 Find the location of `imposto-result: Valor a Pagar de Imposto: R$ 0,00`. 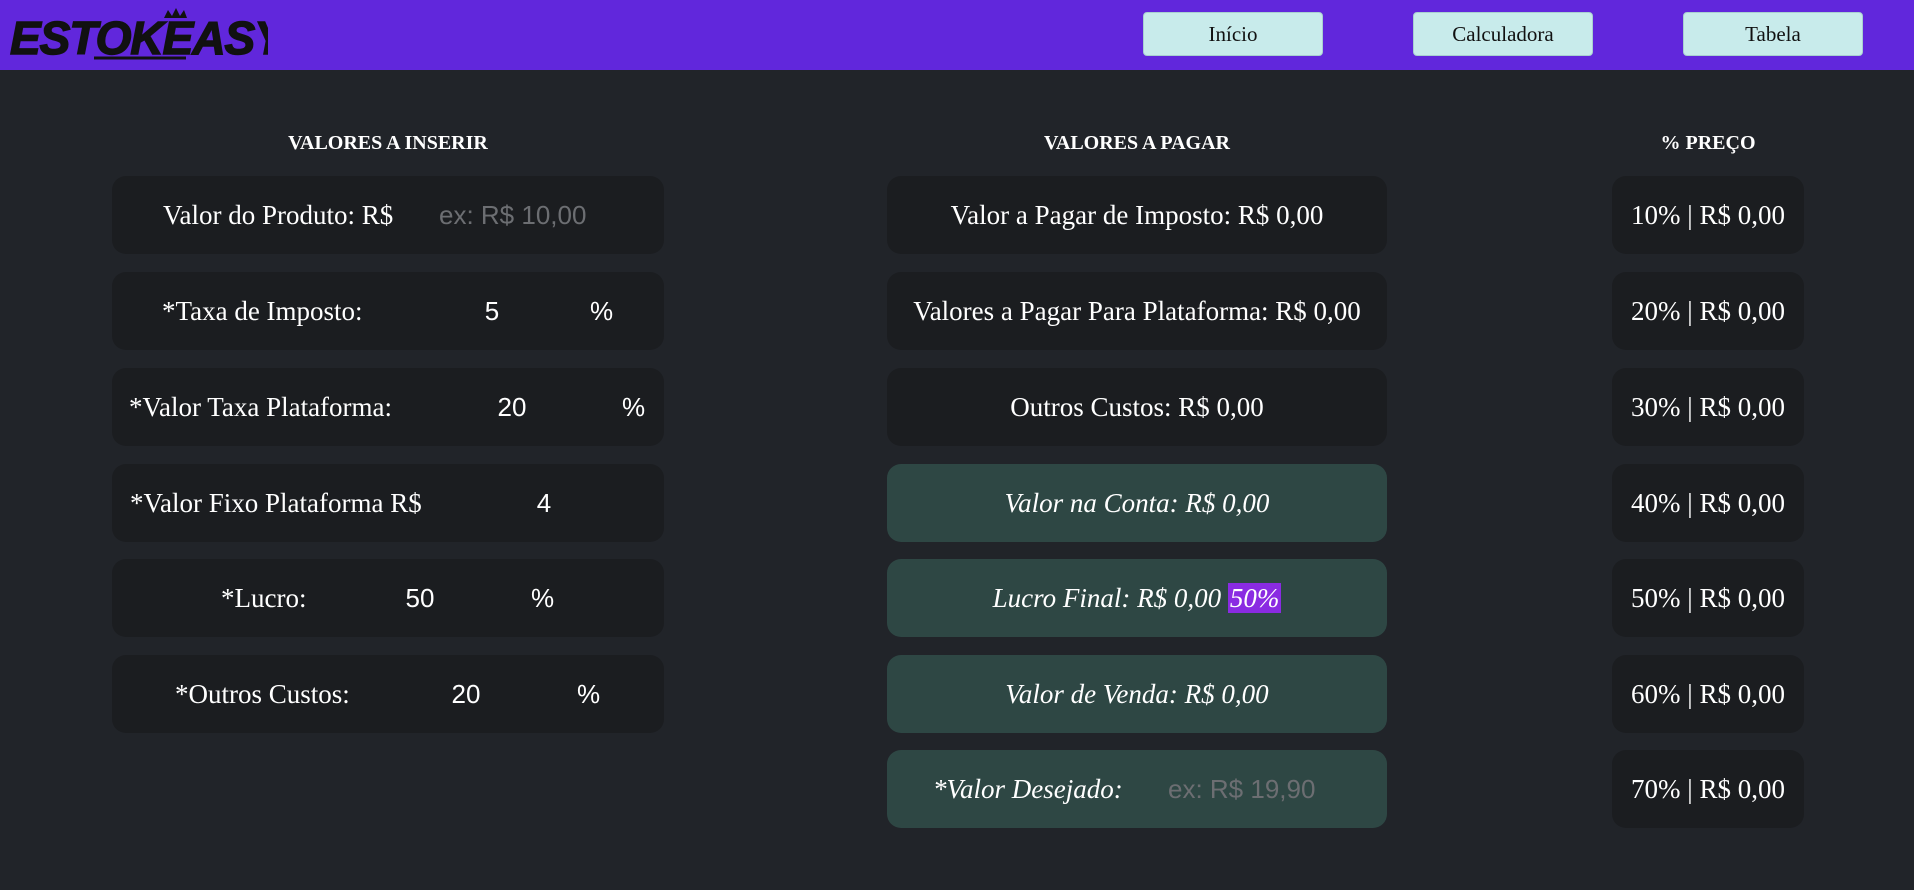

imposto-result: Valor a Pagar de Imposto: R$ 0,00 is located at coordinates (1137, 215).